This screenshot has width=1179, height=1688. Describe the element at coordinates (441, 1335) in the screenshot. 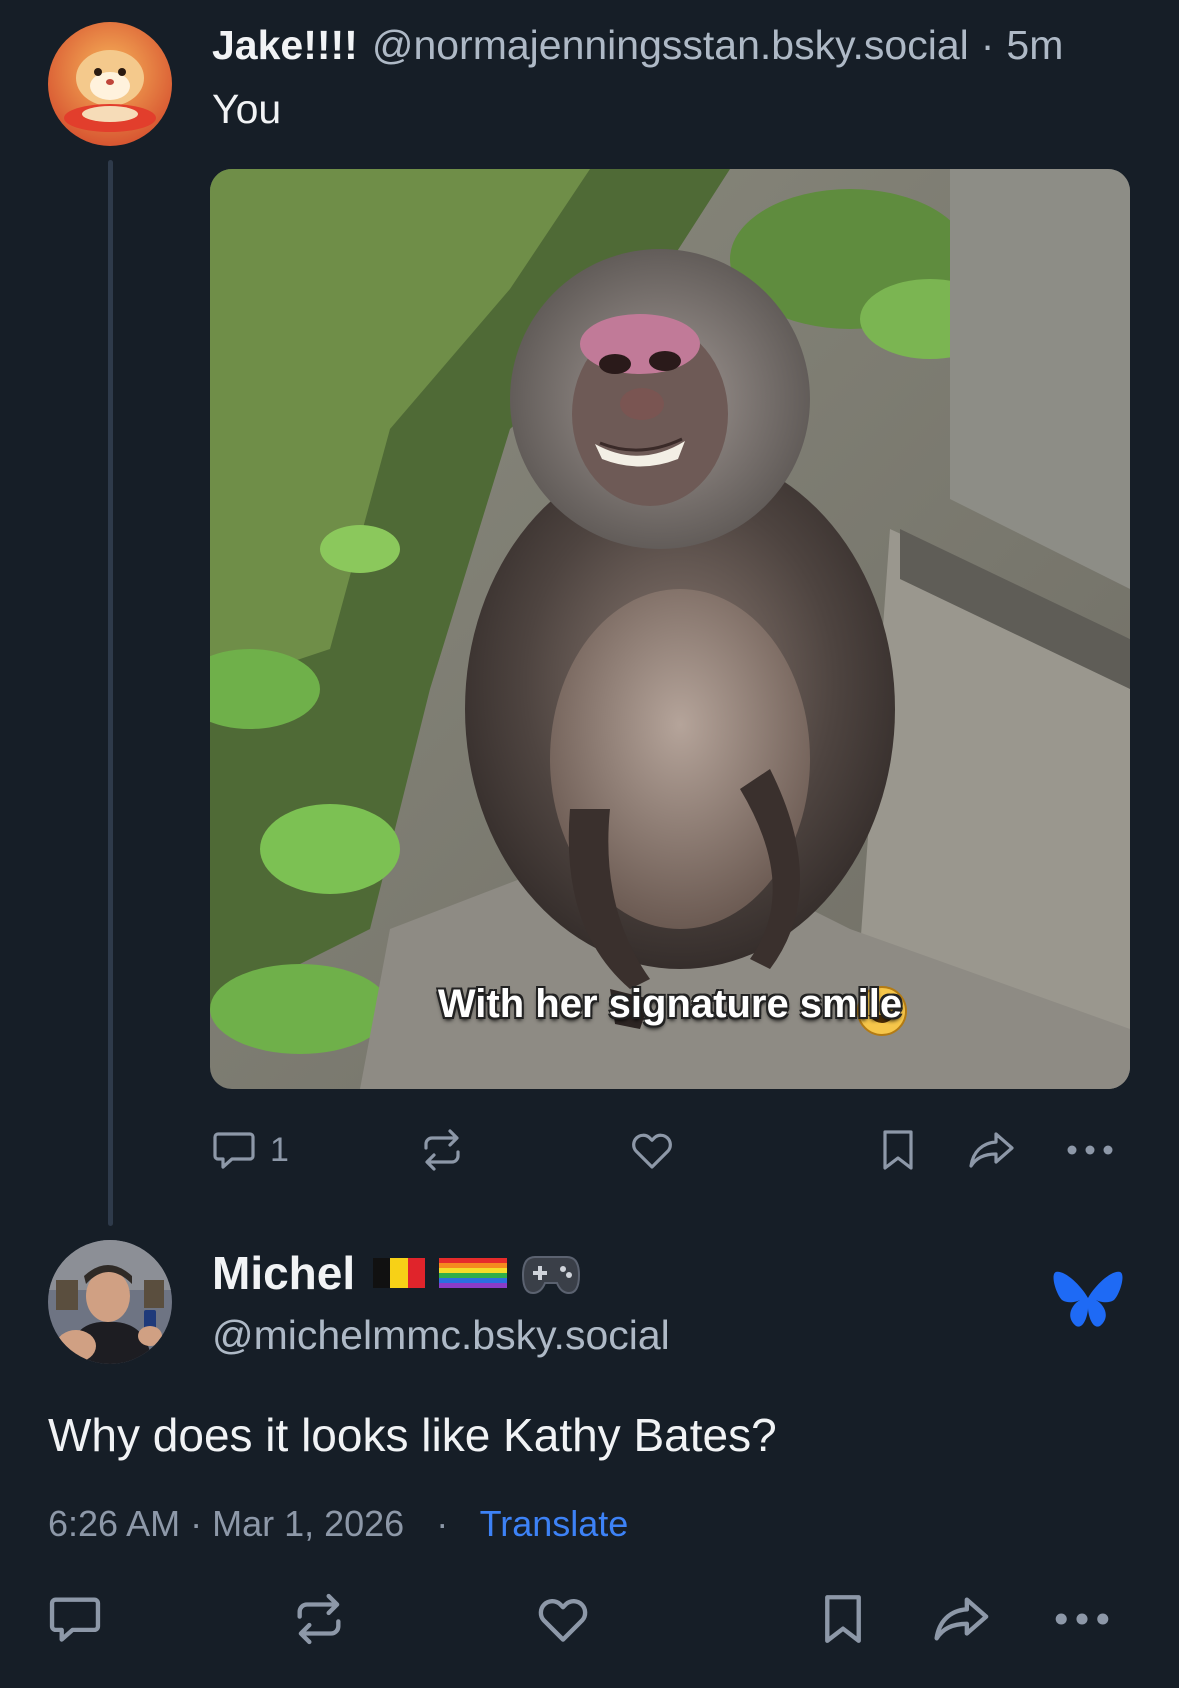

I see `reply-author-handle: @michelmmc.bsky.social` at that location.